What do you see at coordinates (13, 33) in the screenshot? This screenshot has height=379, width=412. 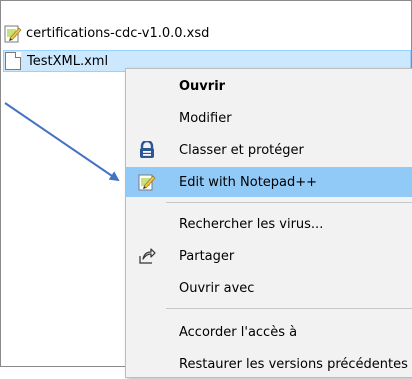 I see `notepadpp-file-icon` at bounding box center [13, 33].